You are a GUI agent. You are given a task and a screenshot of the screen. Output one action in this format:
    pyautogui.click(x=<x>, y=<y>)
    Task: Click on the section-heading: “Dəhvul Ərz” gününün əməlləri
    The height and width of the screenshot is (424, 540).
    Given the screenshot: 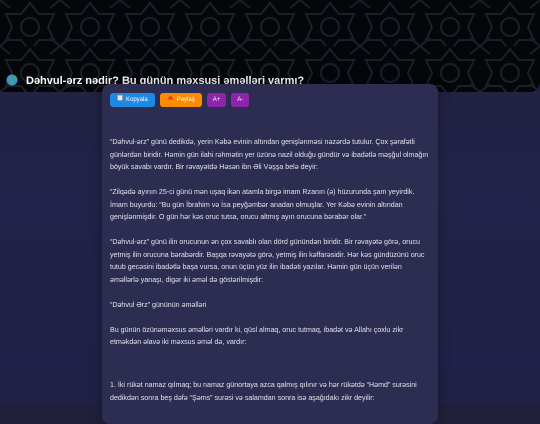 What is the action you would take?
    pyautogui.click(x=158, y=304)
    